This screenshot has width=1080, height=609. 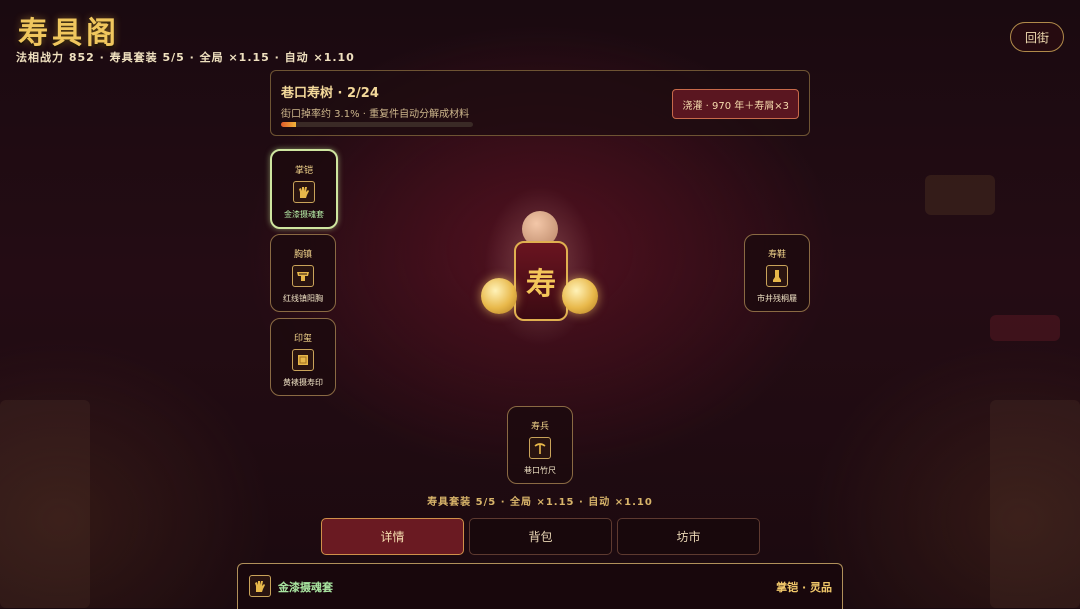 I want to click on slot-chest: 胸镇 红线镇阳胸, so click(x=303, y=273).